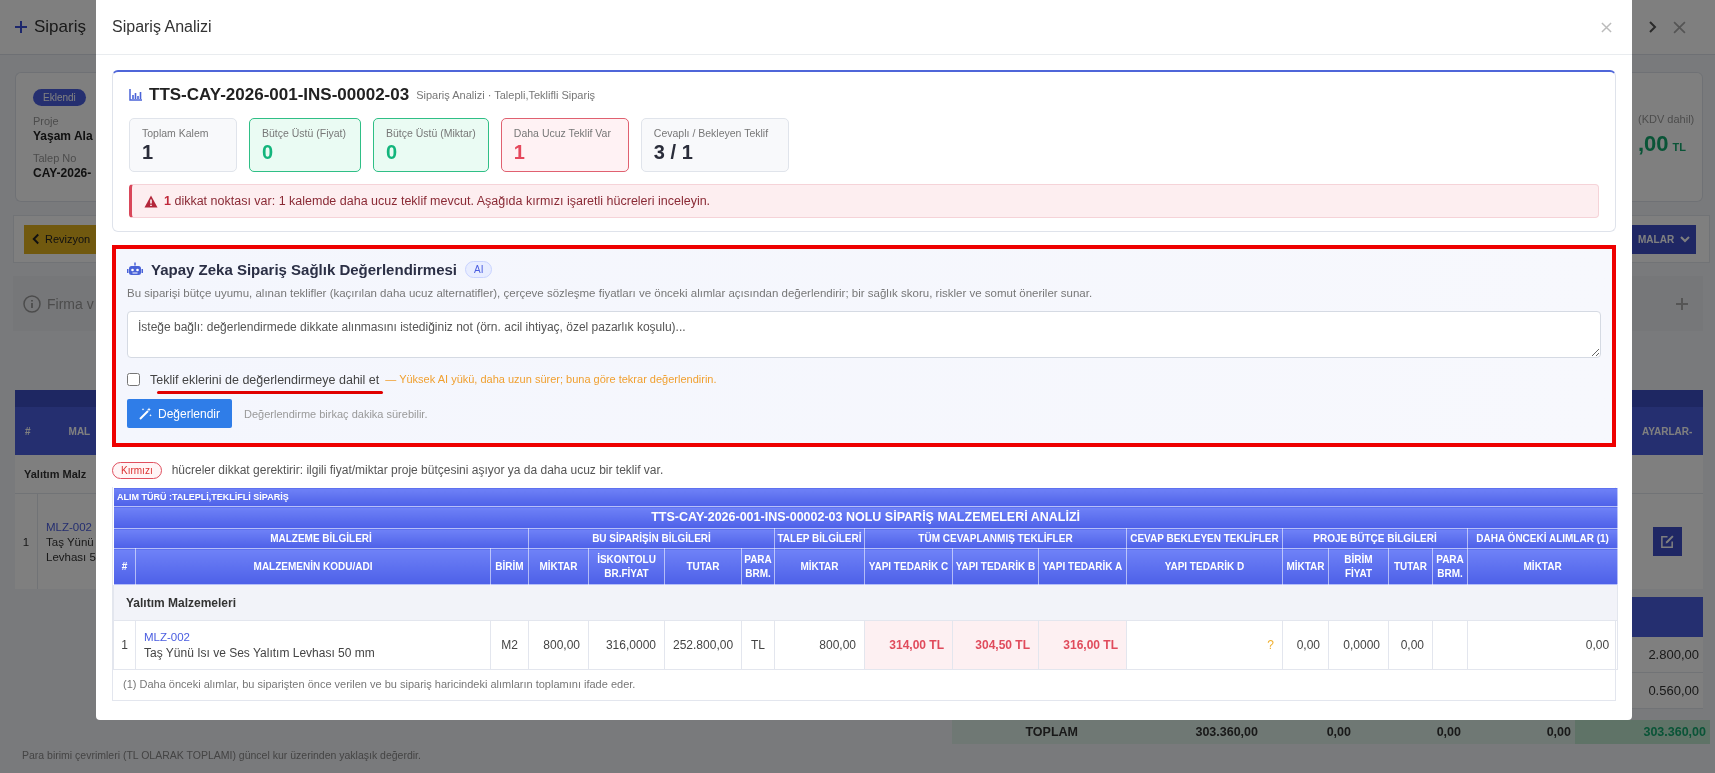 The width and height of the screenshot is (1715, 773). Describe the element at coordinates (135, 269) in the screenshot. I see `robot-icon` at that location.